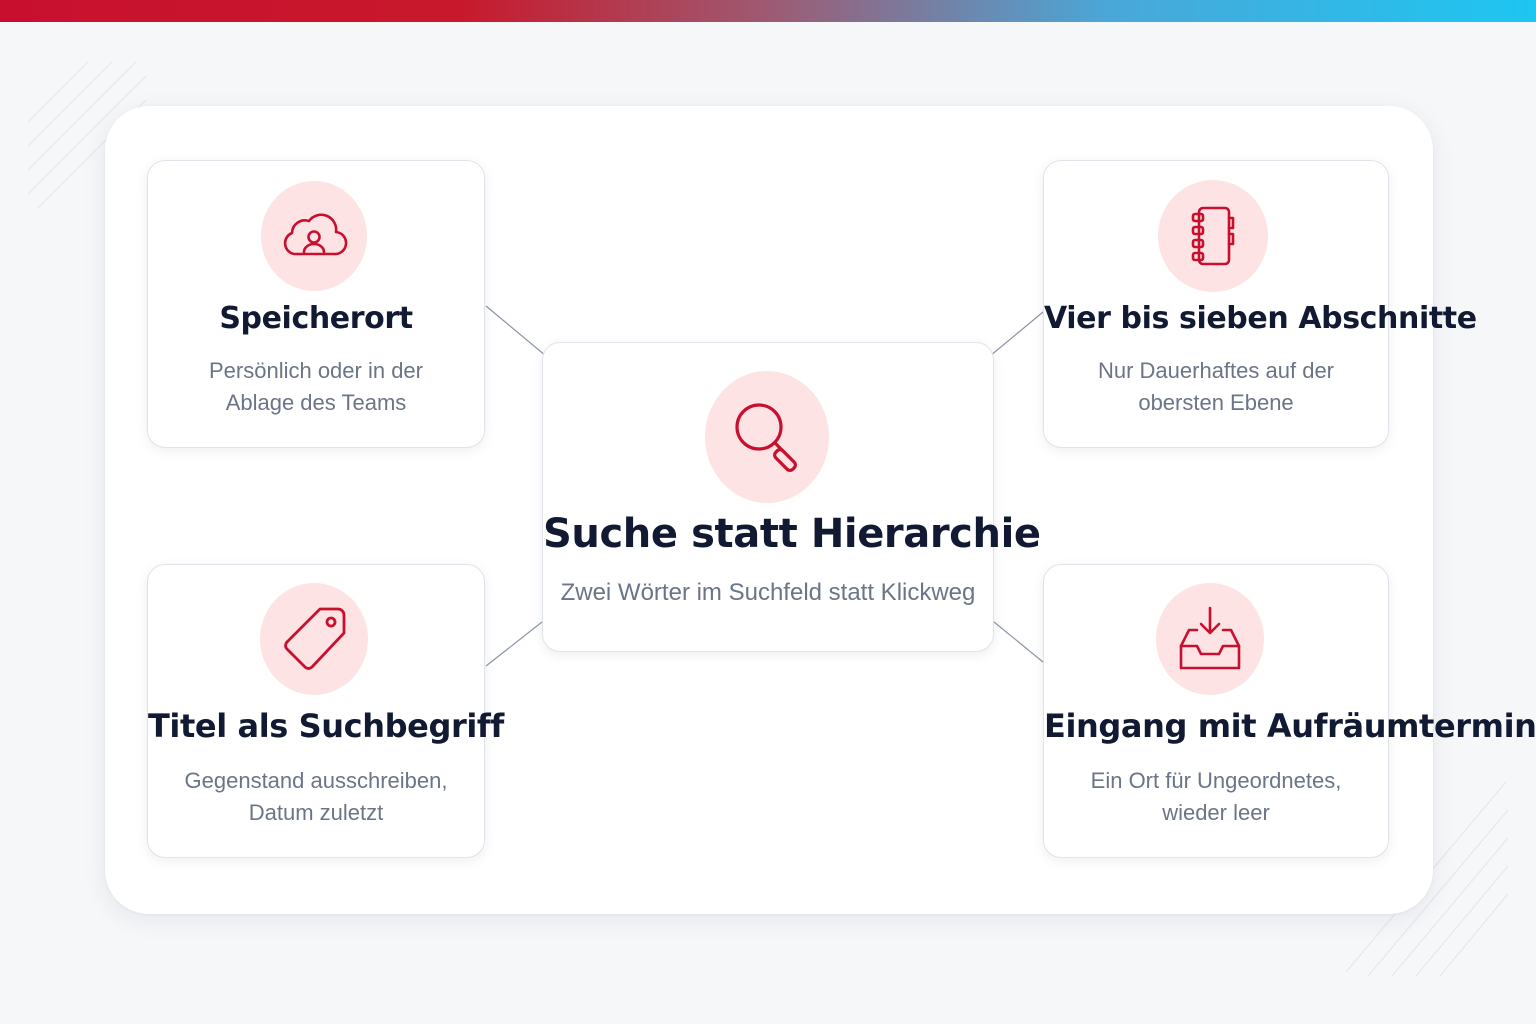 Image resolution: width=1536 pixels, height=1024 pixels. What do you see at coordinates (1210, 639) in the screenshot?
I see `inbox-download-icon` at bounding box center [1210, 639].